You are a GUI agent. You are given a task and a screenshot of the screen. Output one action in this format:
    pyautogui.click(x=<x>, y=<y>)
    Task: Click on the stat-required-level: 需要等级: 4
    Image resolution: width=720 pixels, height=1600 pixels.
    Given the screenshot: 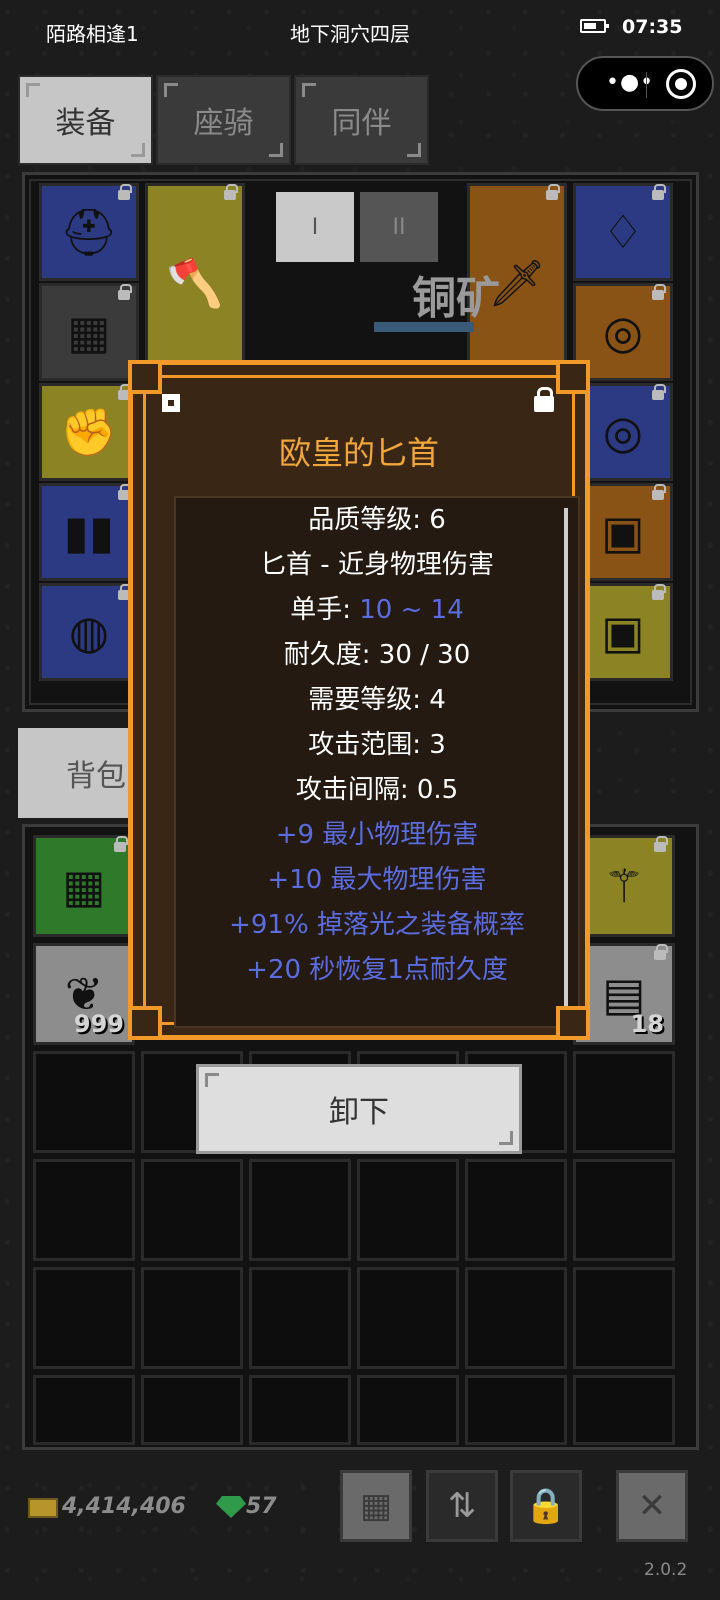 What is the action you would take?
    pyautogui.click(x=377, y=700)
    